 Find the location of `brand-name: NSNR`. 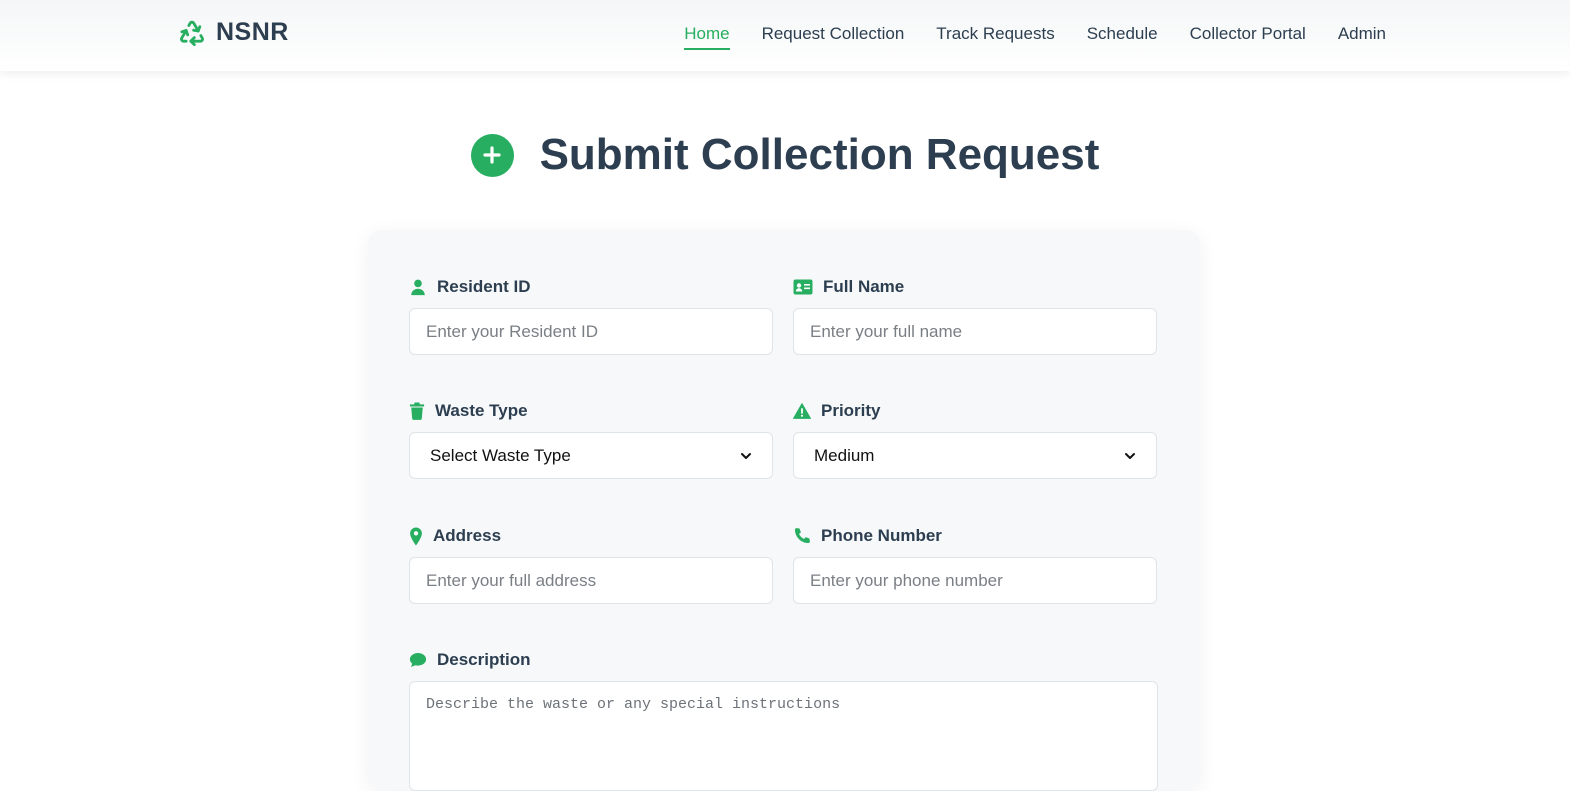

brand-name: NSNR is located at coordinates (252, 32).